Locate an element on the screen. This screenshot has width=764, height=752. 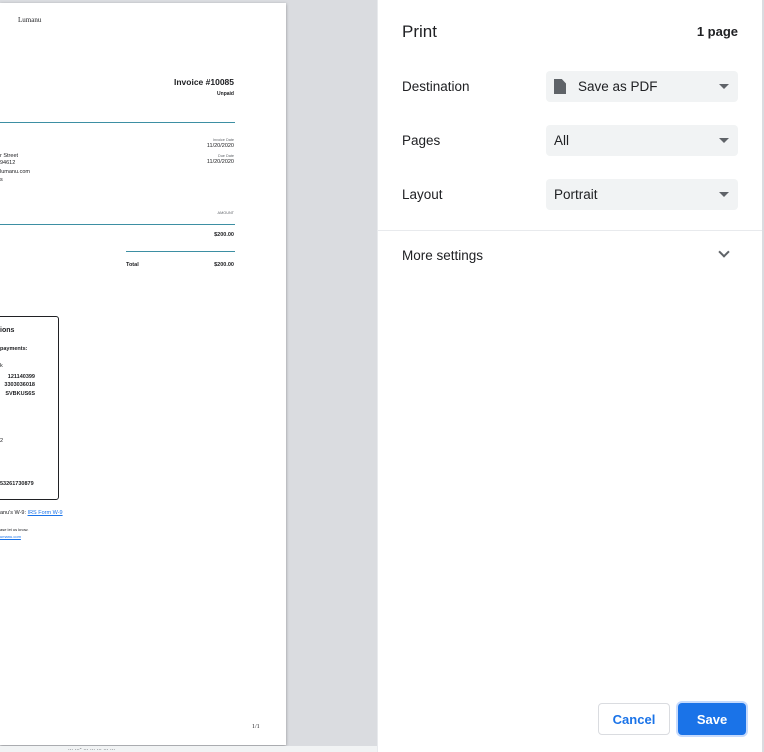
save-button: Save is located at coordinates (712, 719).